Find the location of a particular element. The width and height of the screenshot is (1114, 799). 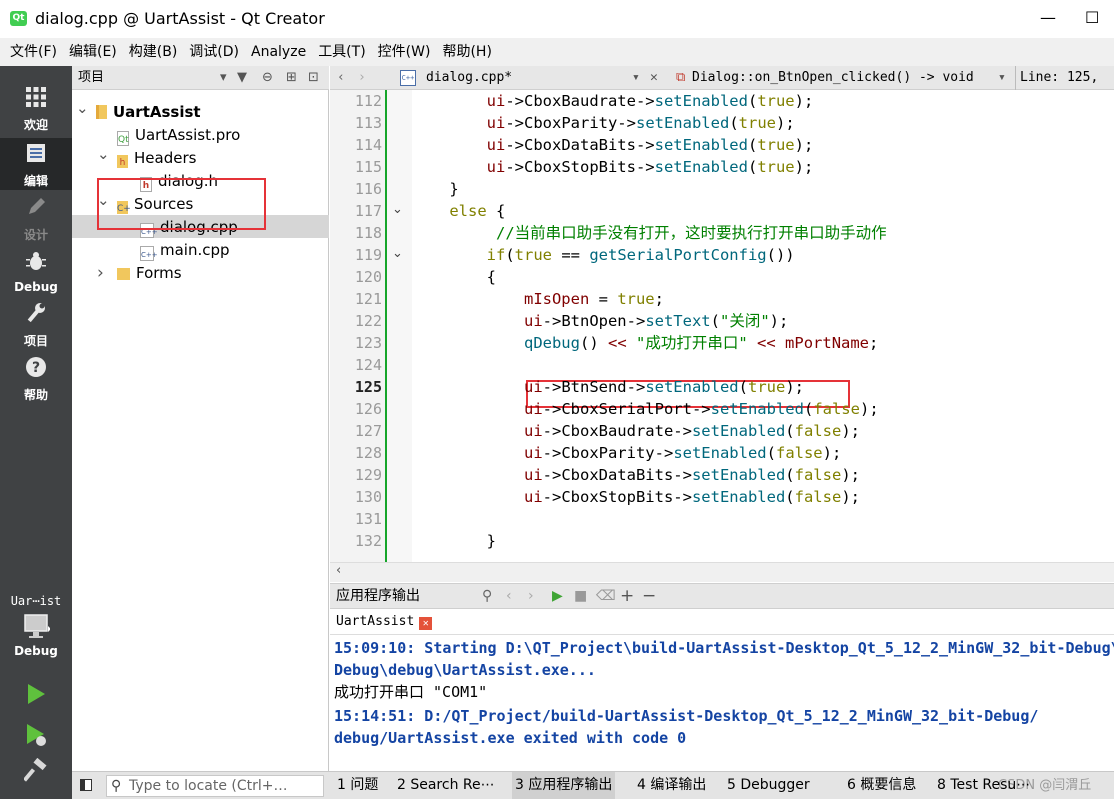

code-line: ui->CboxDataBits->setEnabled(true); is located at coordinates (613, 145).